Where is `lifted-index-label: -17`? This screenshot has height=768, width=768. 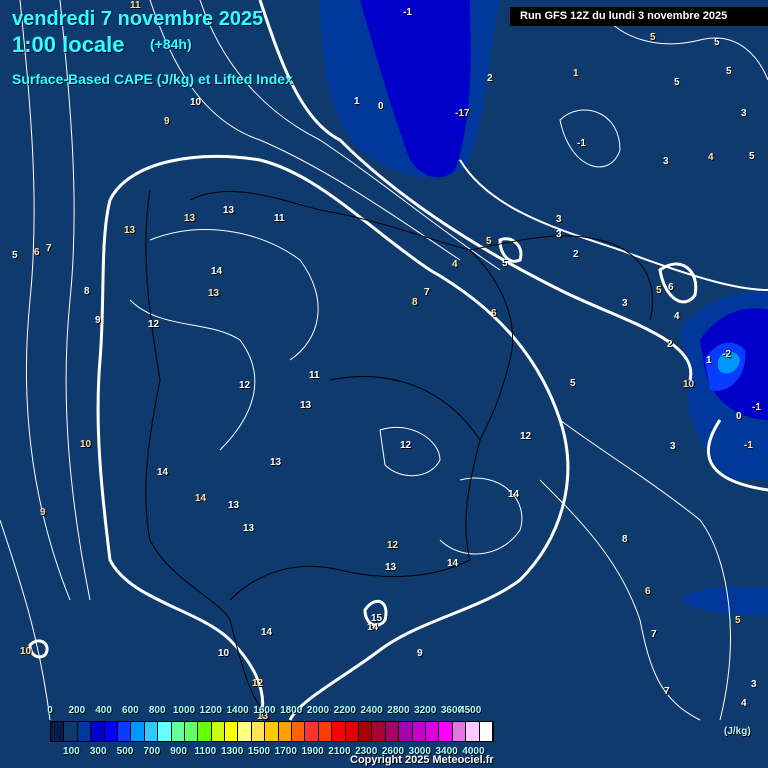 lifted-index-label: -17 is located at coordinates (462, 113).